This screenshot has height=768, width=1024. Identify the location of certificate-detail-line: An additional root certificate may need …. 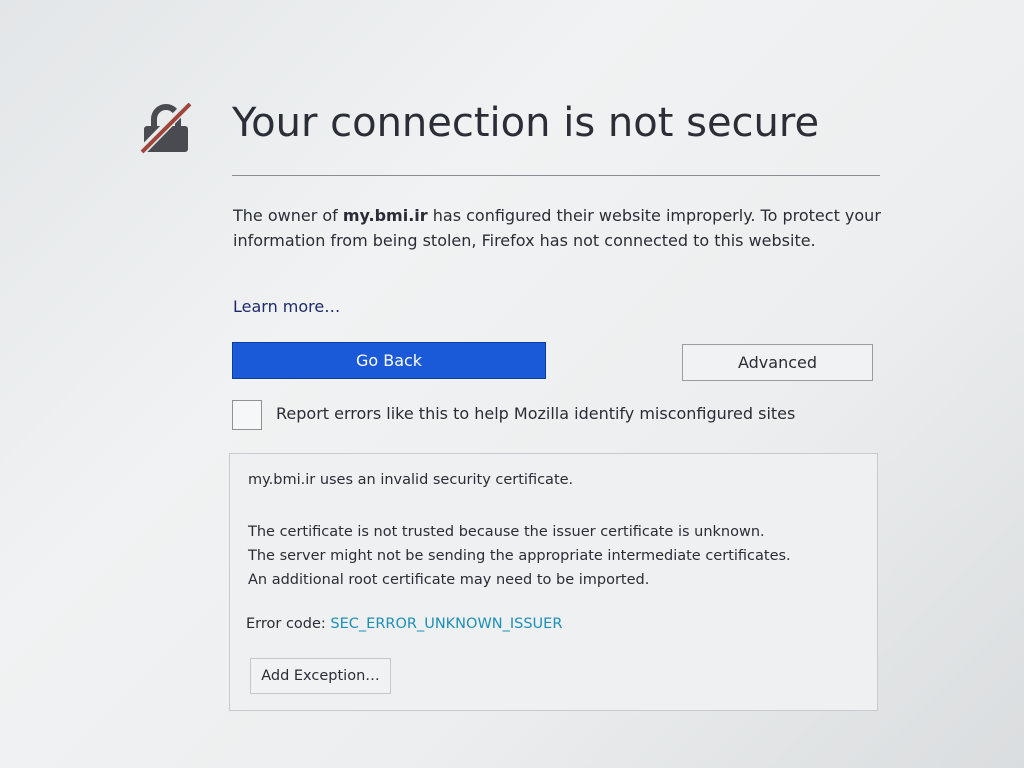
(449, 580).